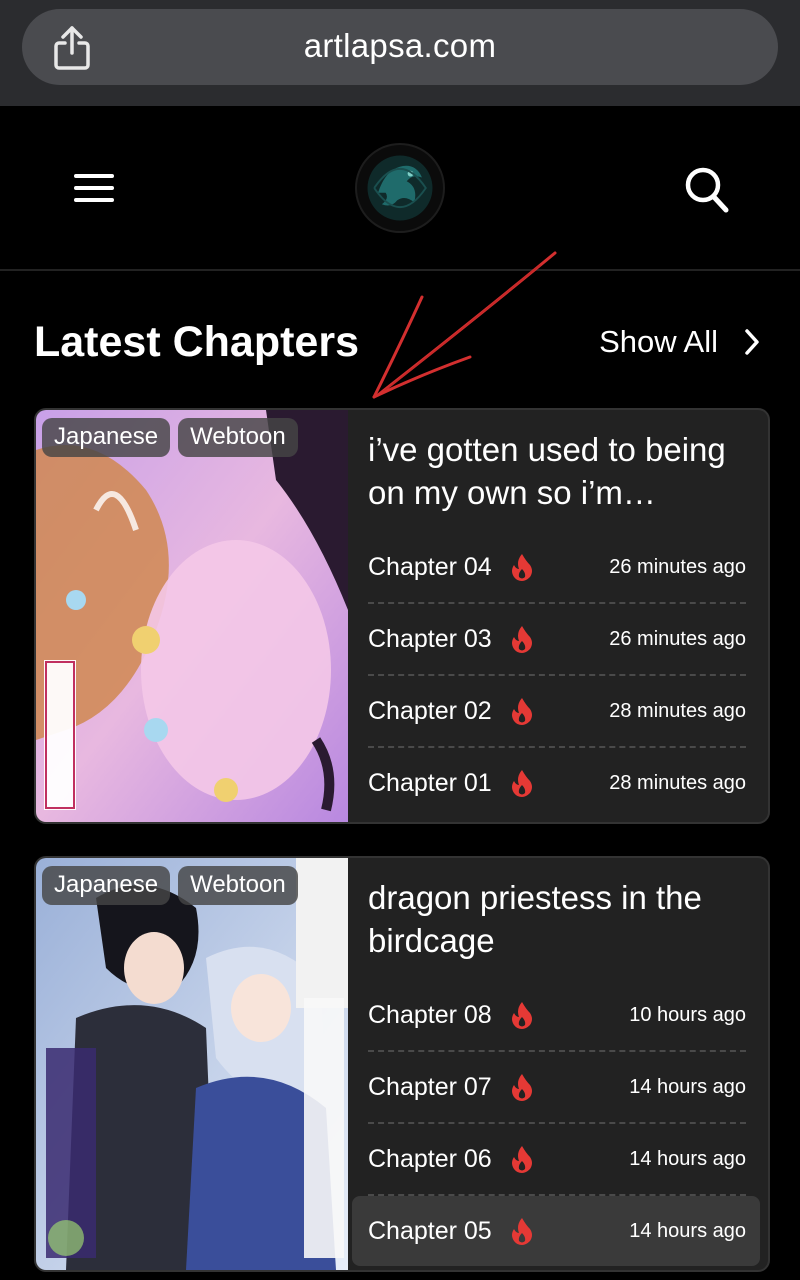  Describe the element at coordinates (557, 568) in the screenshot. I see `chapter-row: Chapter 04 26 minutes ago` at that location.